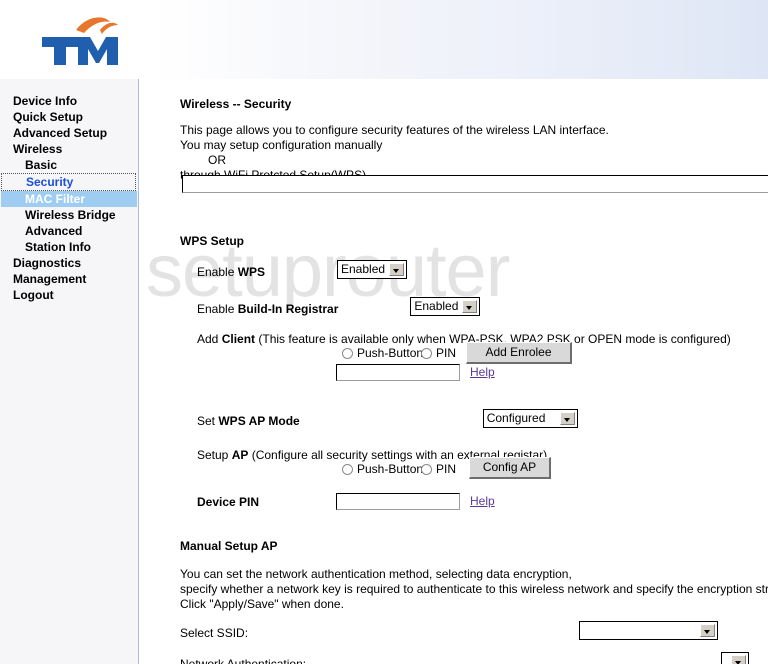 The height and width of the screenshot is (664, 768). Describe the element at coordinates (259, 421) in the screenshot. I see `set-ap-mode-label-bold: WPS AP Mode` at that location.